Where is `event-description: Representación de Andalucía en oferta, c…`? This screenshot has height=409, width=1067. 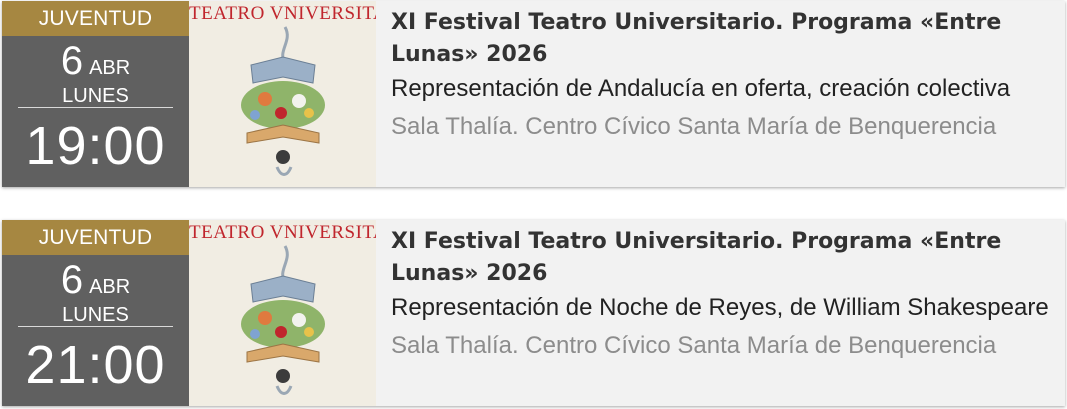 event-description: Representación de Andalucía en oferta, c… is located at coordinates (701, 88).